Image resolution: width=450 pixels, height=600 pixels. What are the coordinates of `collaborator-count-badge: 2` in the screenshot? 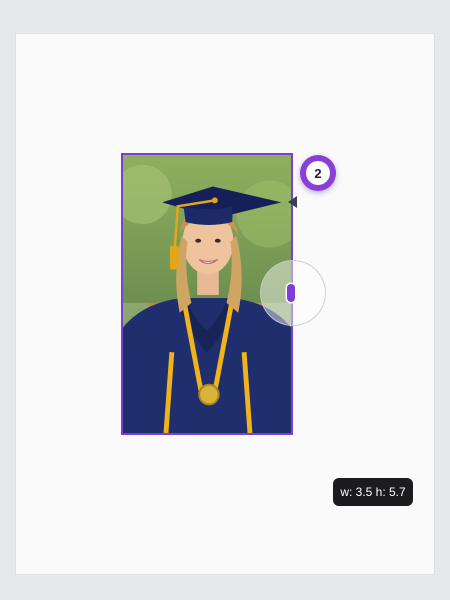 It's located at (318, 173).